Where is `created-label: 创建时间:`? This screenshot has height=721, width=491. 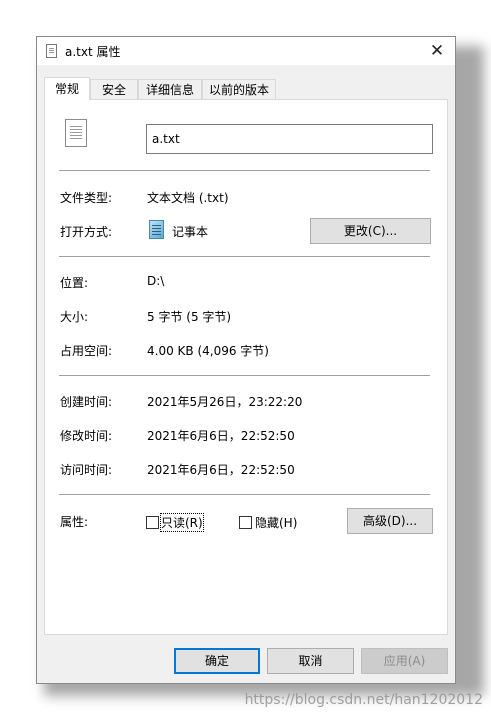 created-label: 创建时间: is located at coordinates (86, 402).